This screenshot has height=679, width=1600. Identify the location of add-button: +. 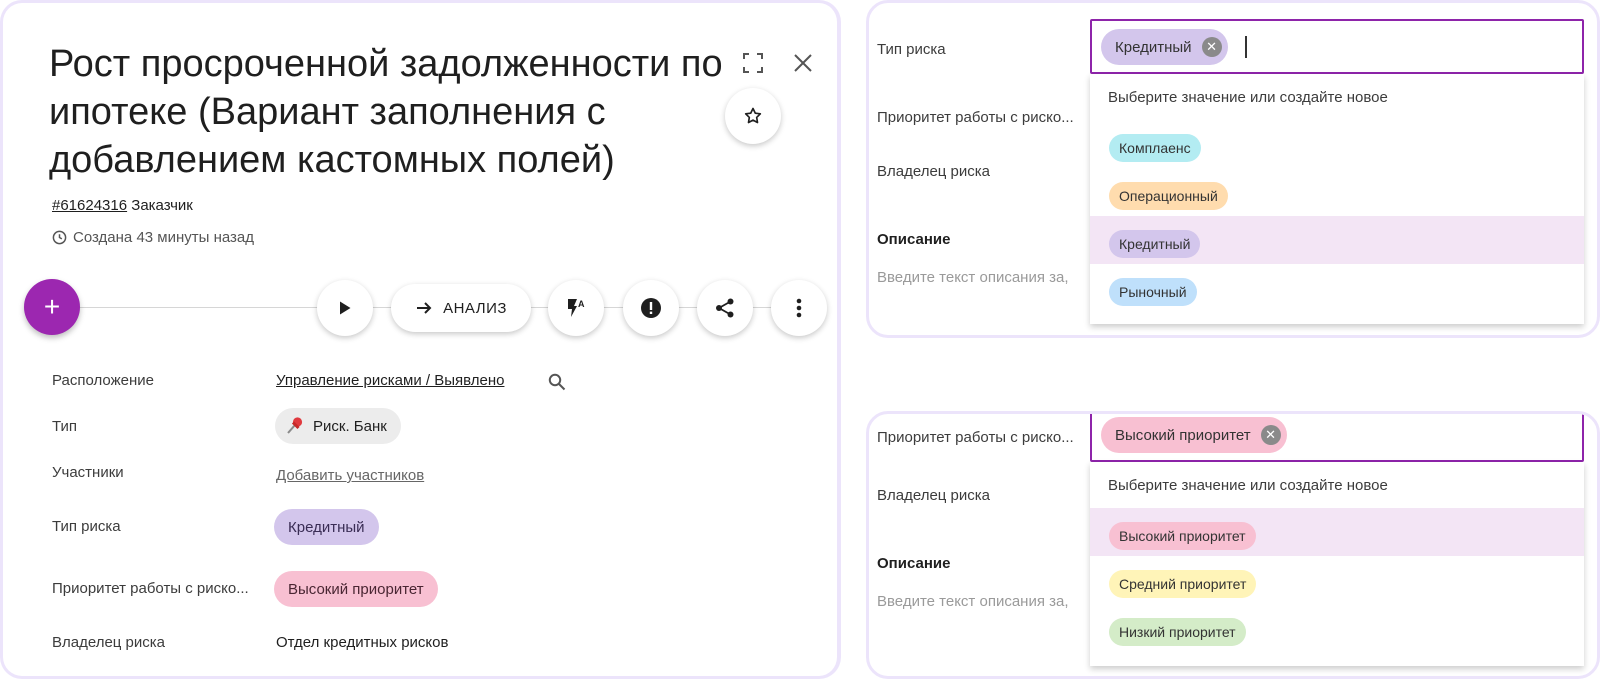
(52, 307).